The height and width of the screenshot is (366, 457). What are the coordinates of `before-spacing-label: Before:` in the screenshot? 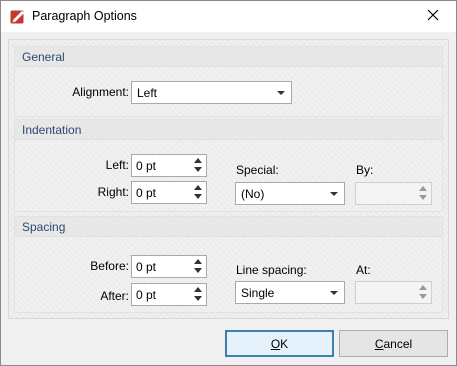 It's located at (109, 266).